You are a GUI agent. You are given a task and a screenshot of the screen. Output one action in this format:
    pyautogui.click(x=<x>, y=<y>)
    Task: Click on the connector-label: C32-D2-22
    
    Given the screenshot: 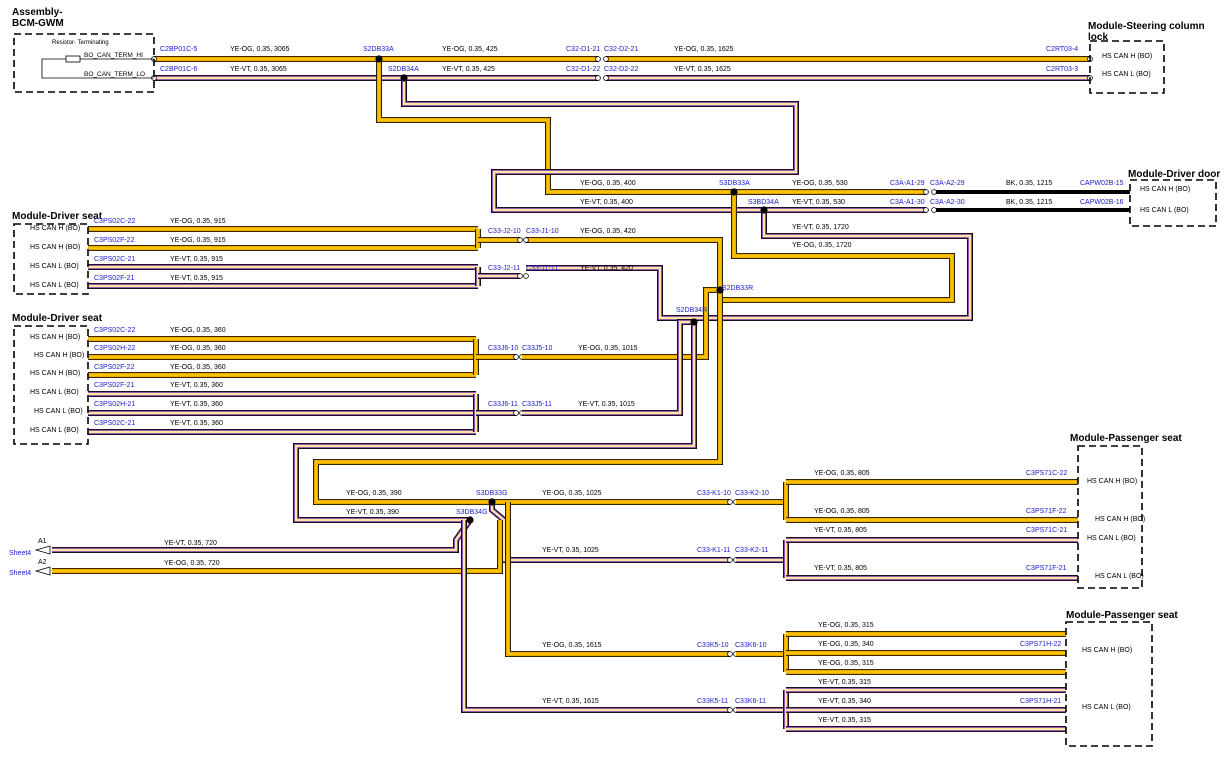 What is the action you would take?
    pyautogui.click(x=621, y=69)
    